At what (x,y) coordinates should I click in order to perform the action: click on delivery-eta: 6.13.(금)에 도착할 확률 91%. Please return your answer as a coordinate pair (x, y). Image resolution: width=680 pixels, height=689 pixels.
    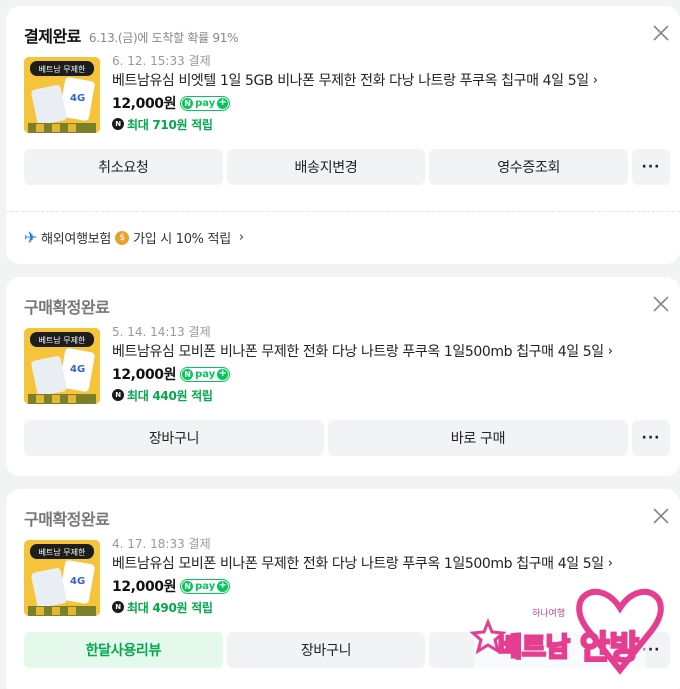
    Looking at the image, I should click on (163, 38).